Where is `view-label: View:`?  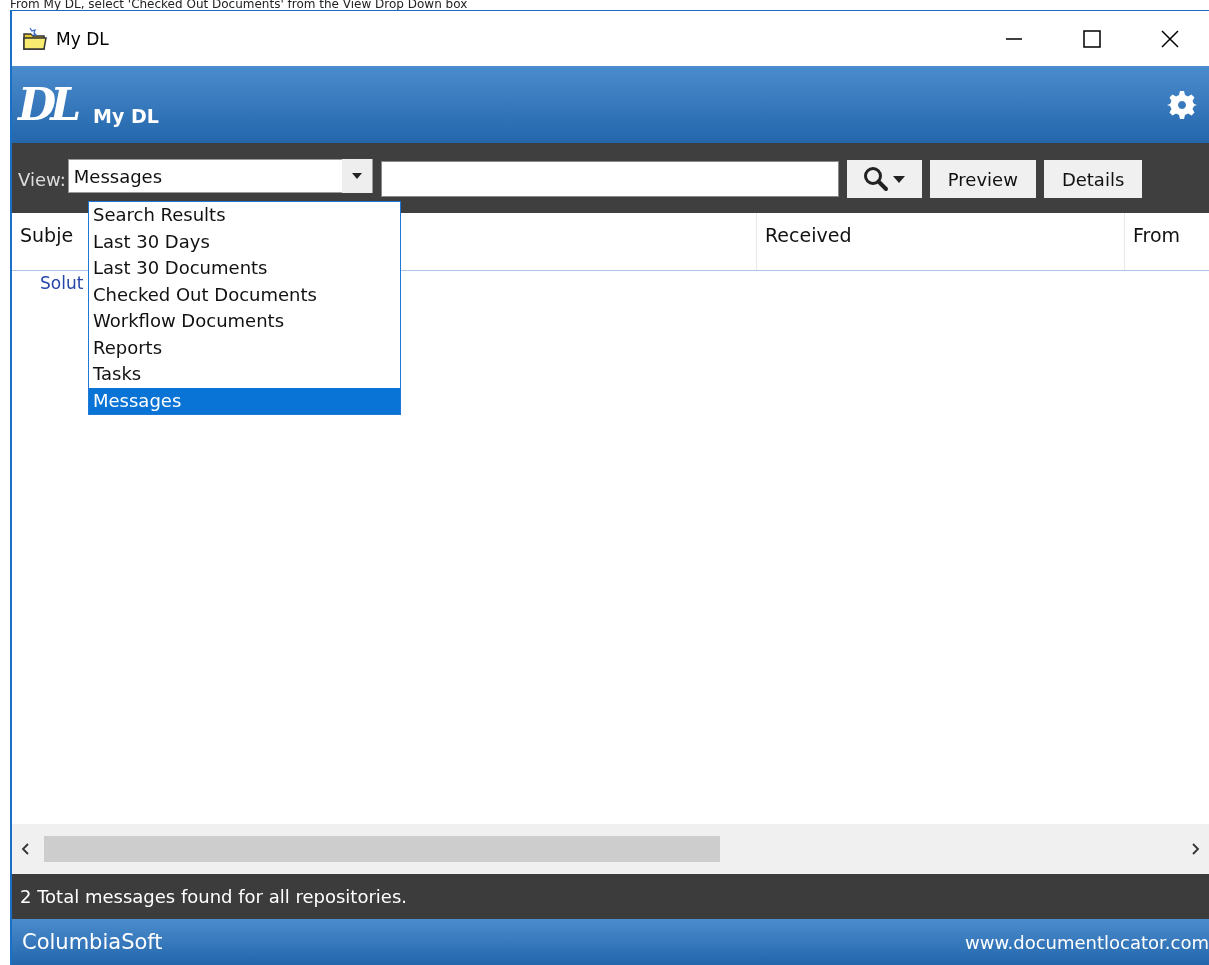 view-label: View: is located at coordinates (42, 179).